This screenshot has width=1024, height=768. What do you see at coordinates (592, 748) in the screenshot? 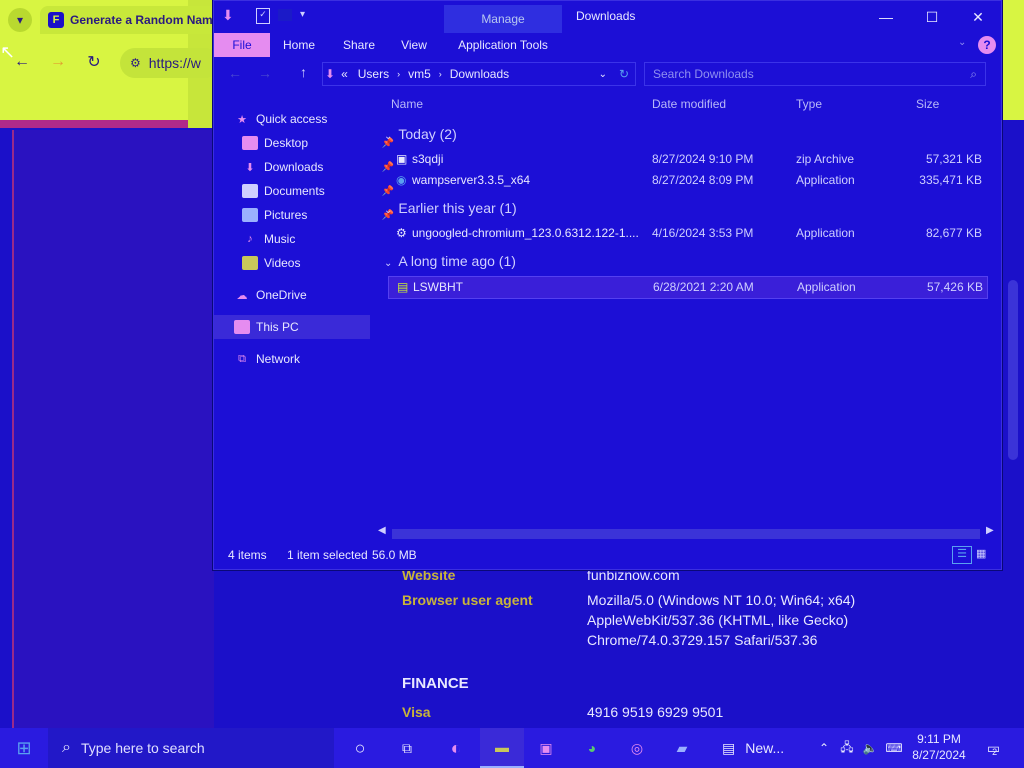
I see `browser-taskbar-icon: ◕` at bounding box center [592, 748].